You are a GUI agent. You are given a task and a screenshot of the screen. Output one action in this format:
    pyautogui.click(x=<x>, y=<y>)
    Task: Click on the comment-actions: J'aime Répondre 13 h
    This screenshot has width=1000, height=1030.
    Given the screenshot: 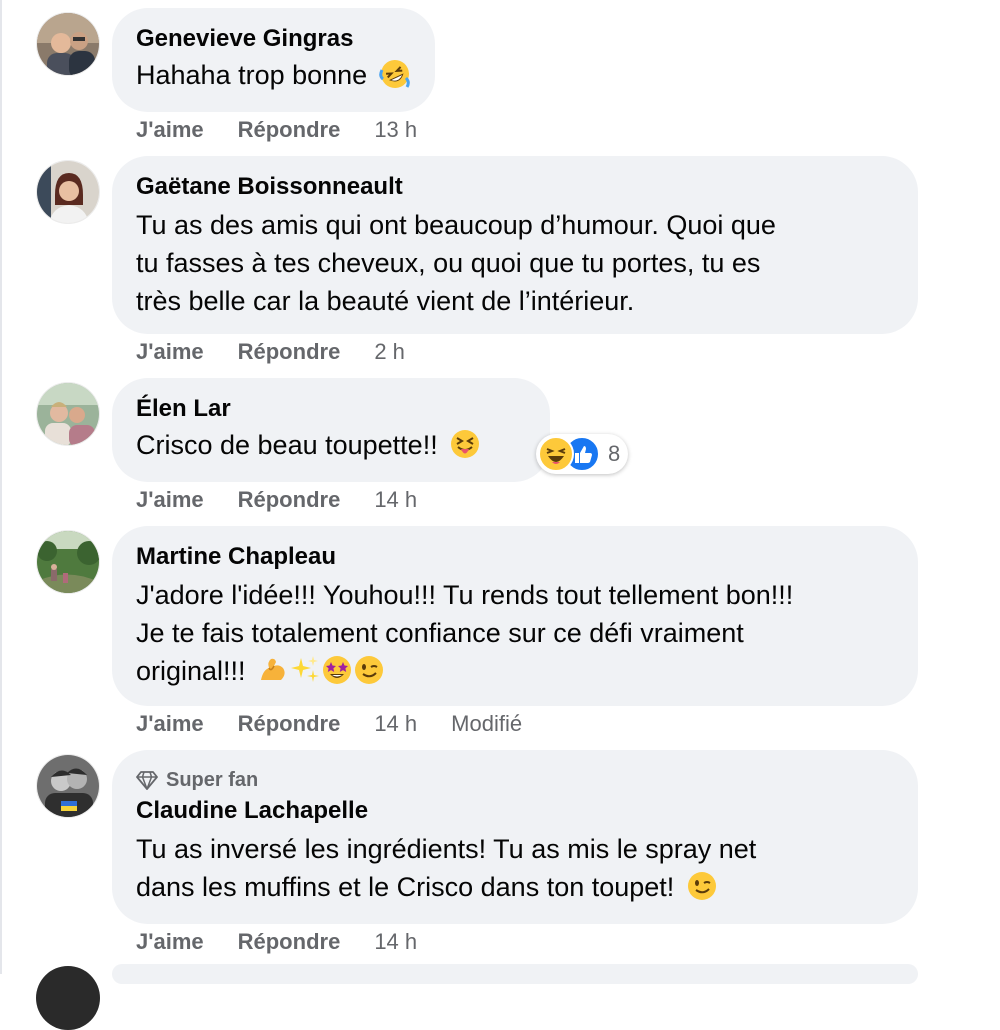 What is the action you would take?
    pyautogui.click(x=293, y=130)
    